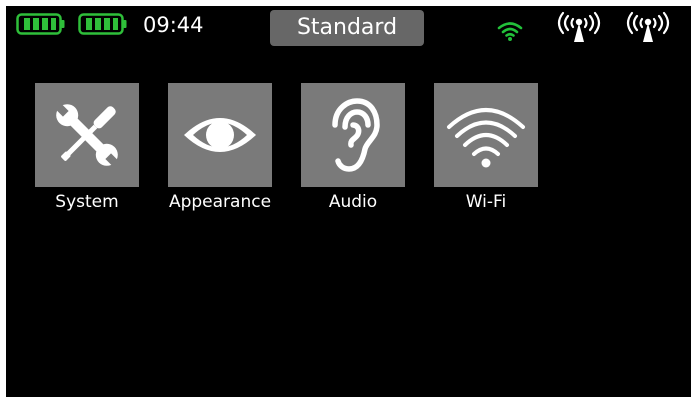 The width and height of the screenshot is (691, 397). I want to click on eye-icon, so click(220, 135).